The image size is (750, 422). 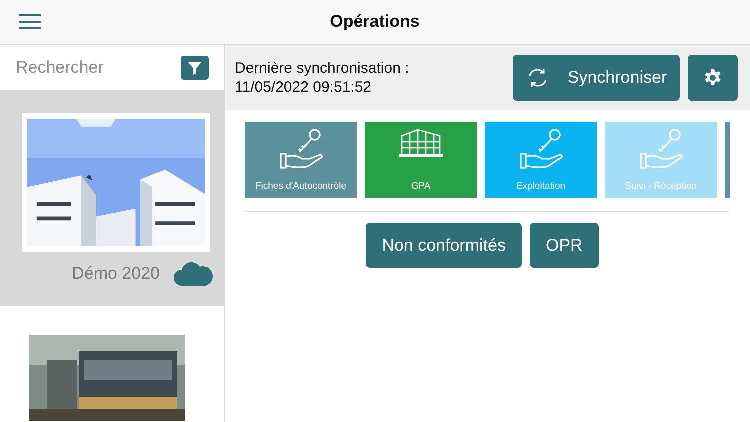 I want to click on module-tile: GPA, so click(x=421, y=160).